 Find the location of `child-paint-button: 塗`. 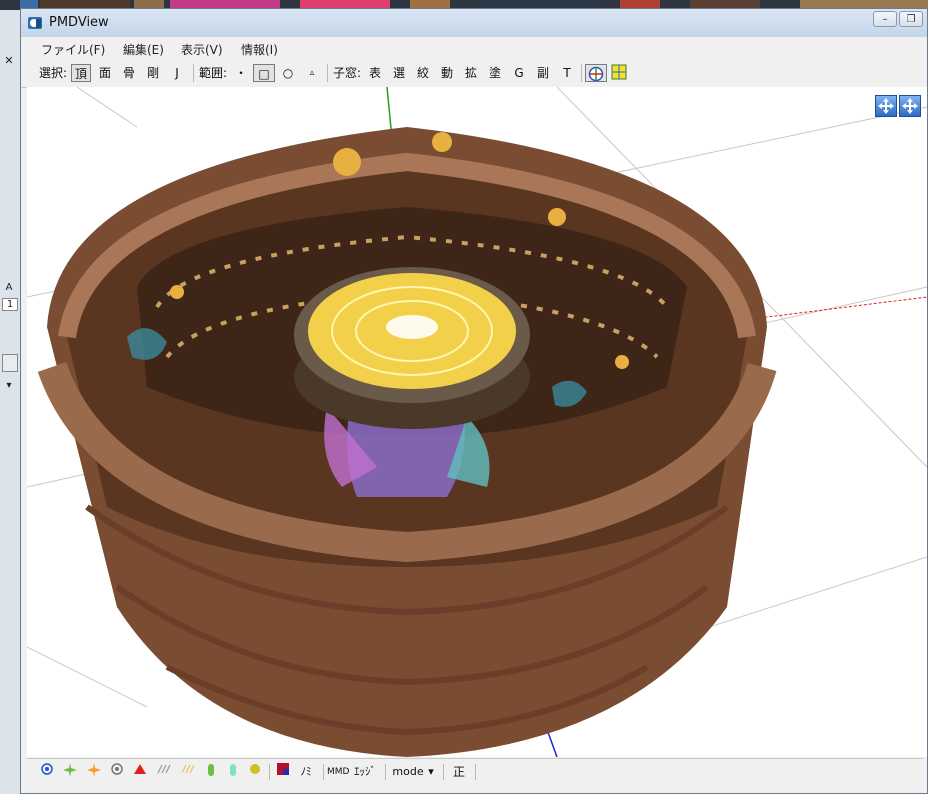

child-paint-button: 塗 is located at coordinates (495, 73).